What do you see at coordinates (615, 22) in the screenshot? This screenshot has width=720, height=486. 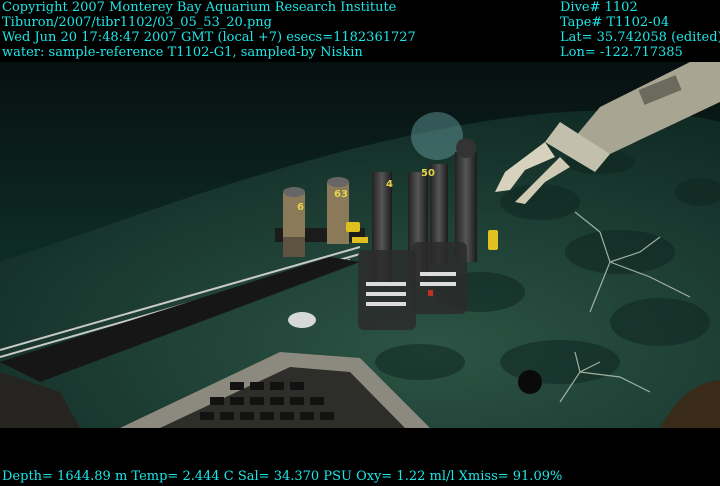 I see `tape-number: Tape# T1102-04` at bounding box center [615, 22].